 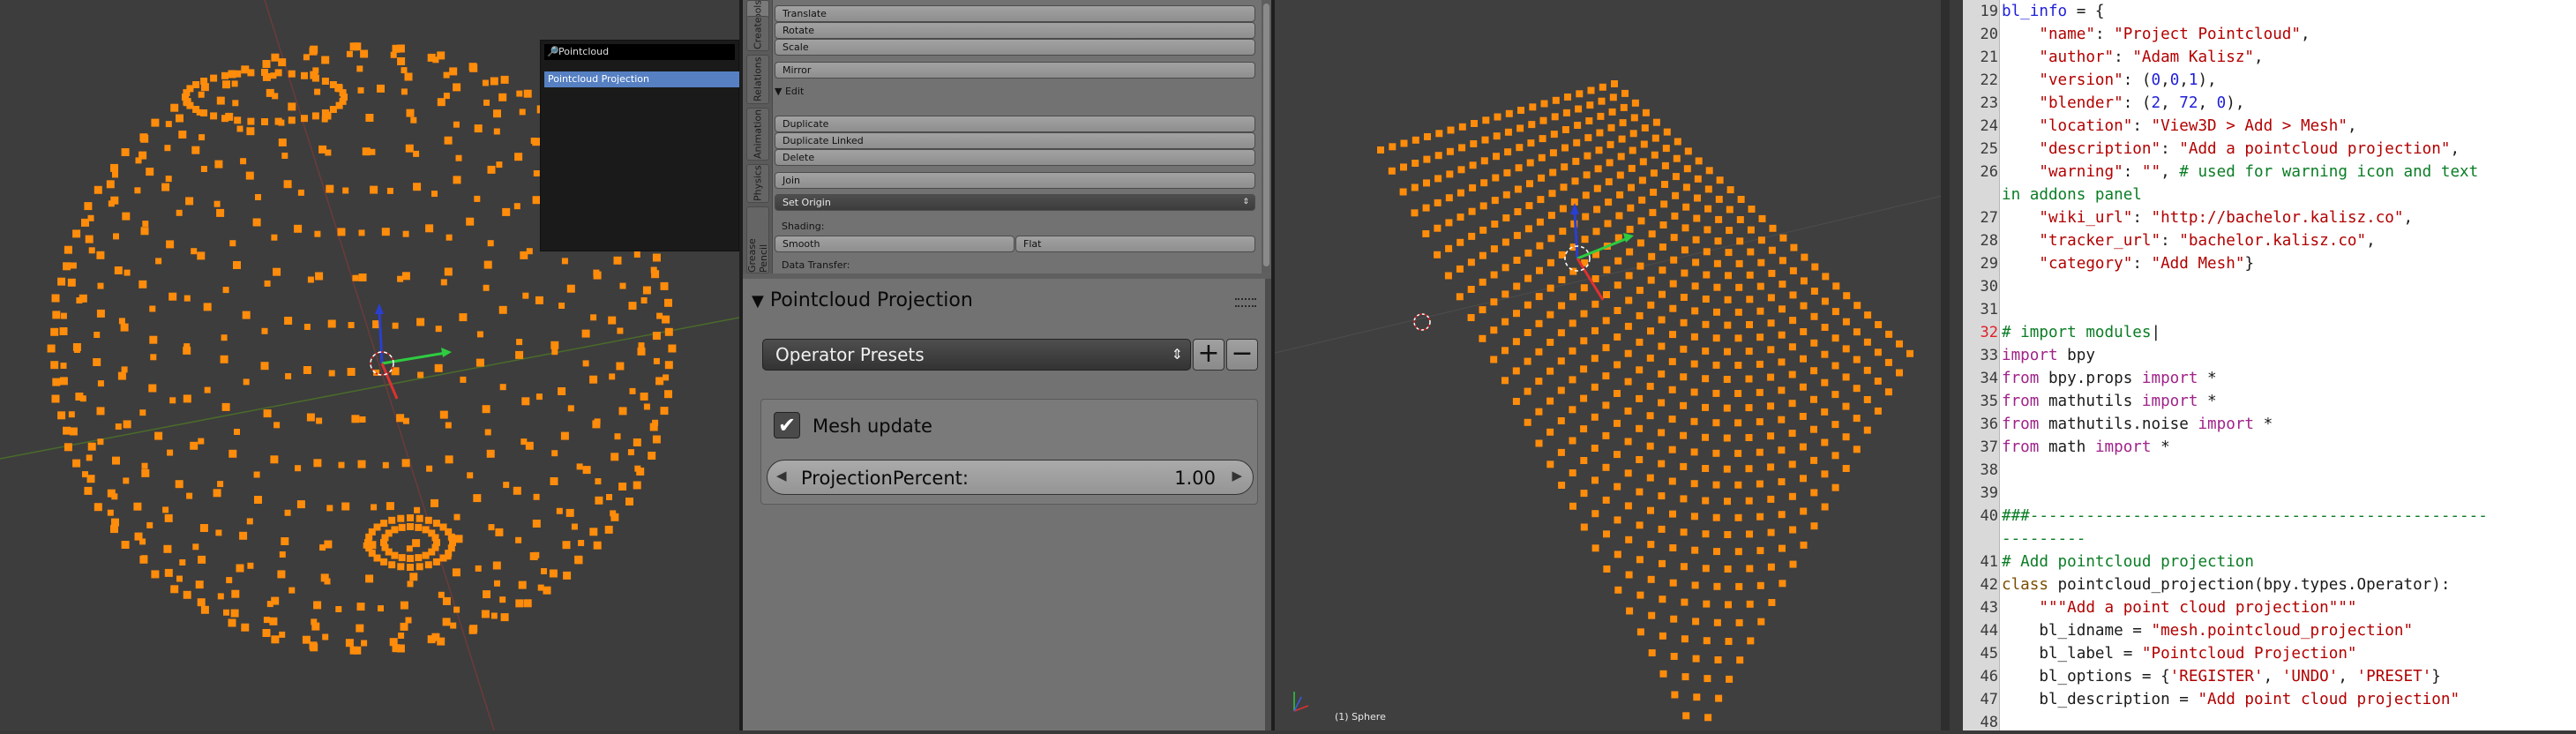 I want to click on tab-relations-label: Relations, so click(x=758, y=79).